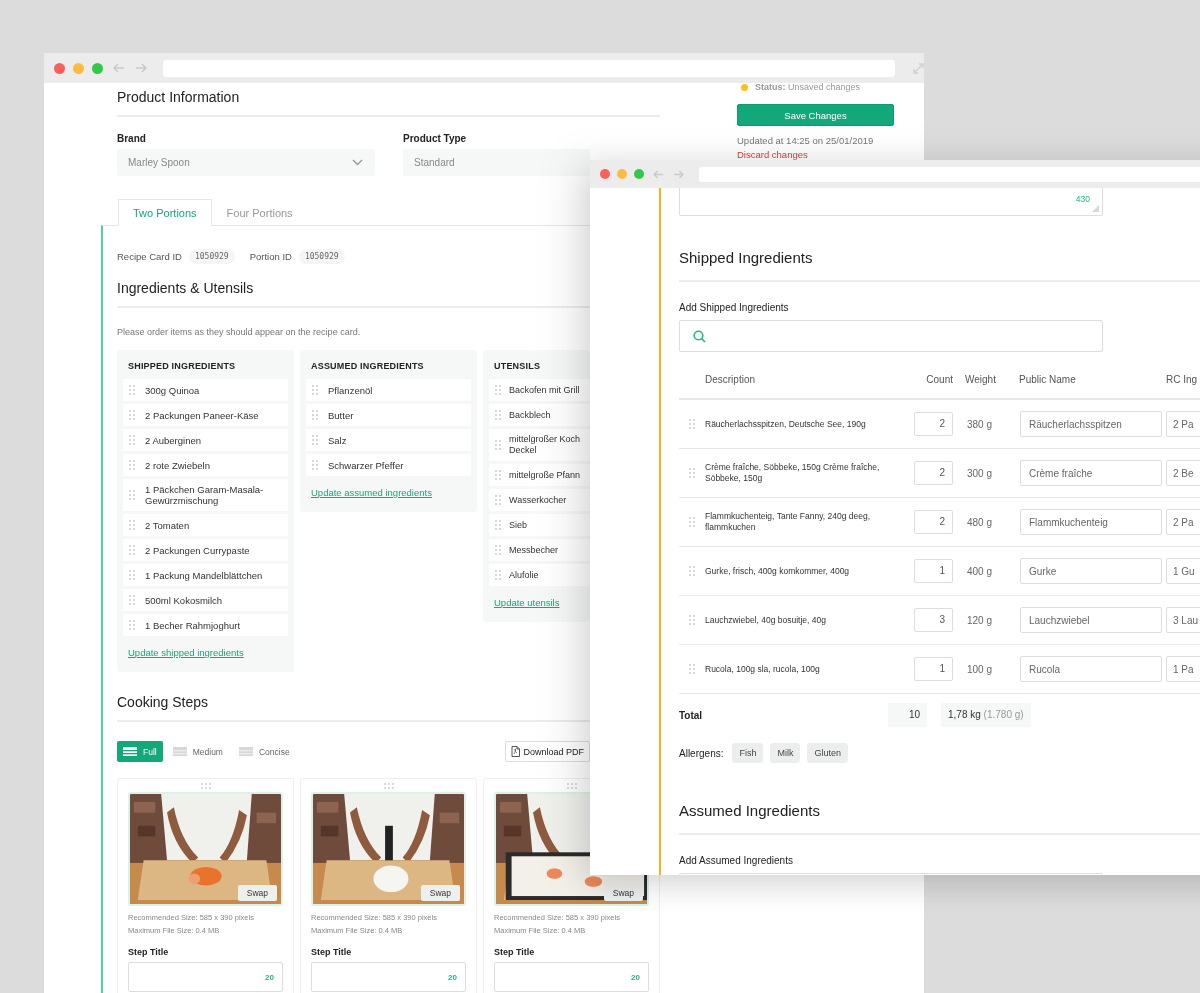  Describe the element at coordinates (980, 620) in the screenshot. I see `table-cell-text: 120 g` at that location.